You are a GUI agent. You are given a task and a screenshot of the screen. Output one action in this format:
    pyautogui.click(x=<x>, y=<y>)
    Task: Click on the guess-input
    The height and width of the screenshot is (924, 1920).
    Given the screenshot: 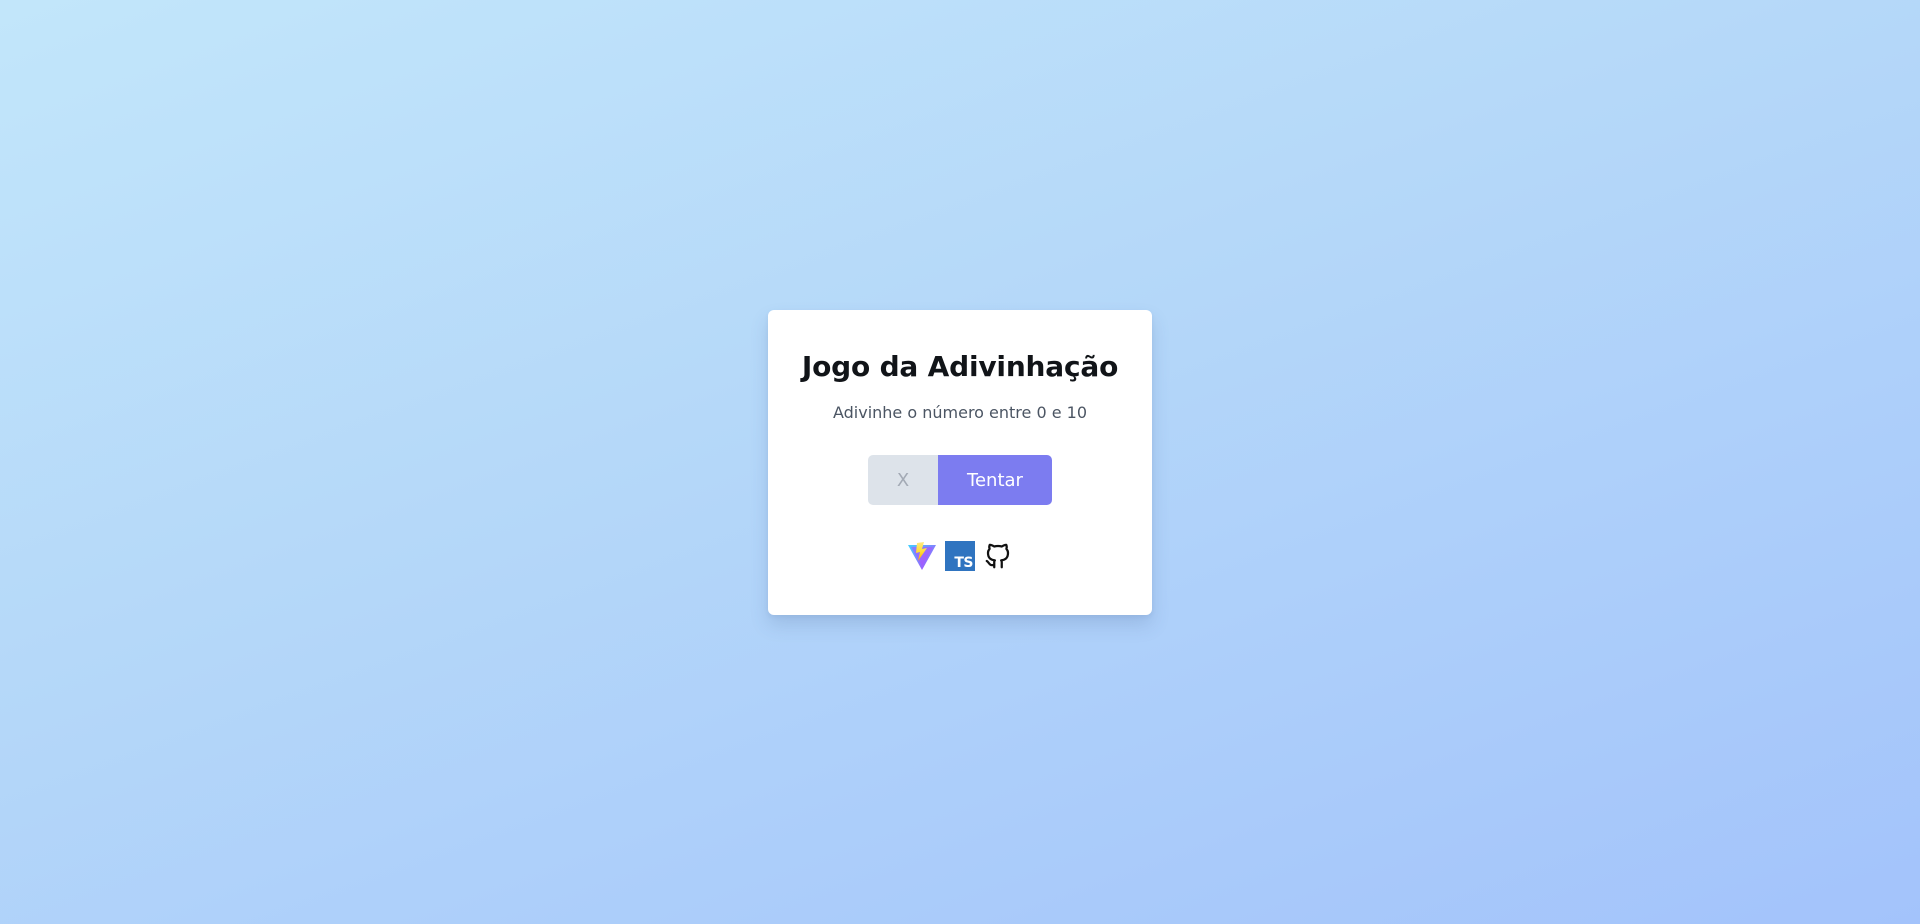 What is the action you would take?
    pyautogui.click(x=903, y=480)
    